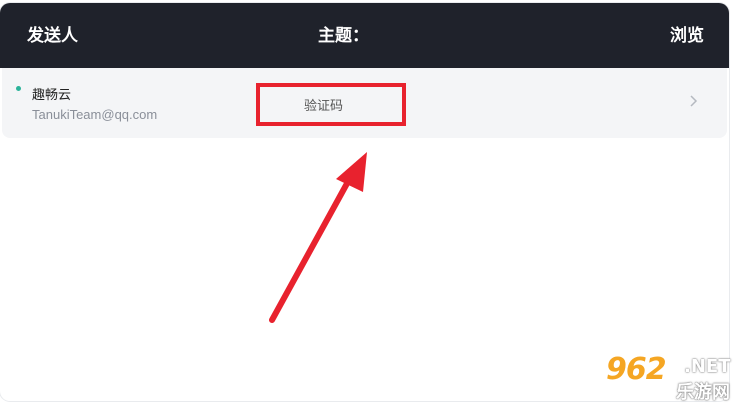  What do you see at coordinates (52, 95) in the screenshot?
I see `sender-name: 趣畅云` at bounding box center [52, 95].